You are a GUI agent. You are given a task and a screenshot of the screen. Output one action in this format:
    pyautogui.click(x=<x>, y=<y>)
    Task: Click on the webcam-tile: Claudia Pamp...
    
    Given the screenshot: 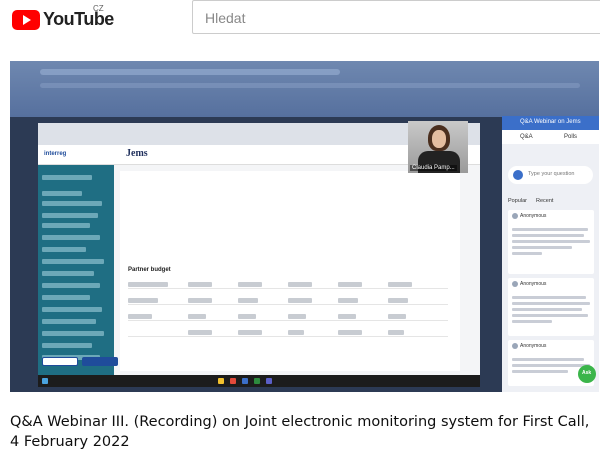 What is the action you would take?
    pyautogui.click(x=438, y=147)
    